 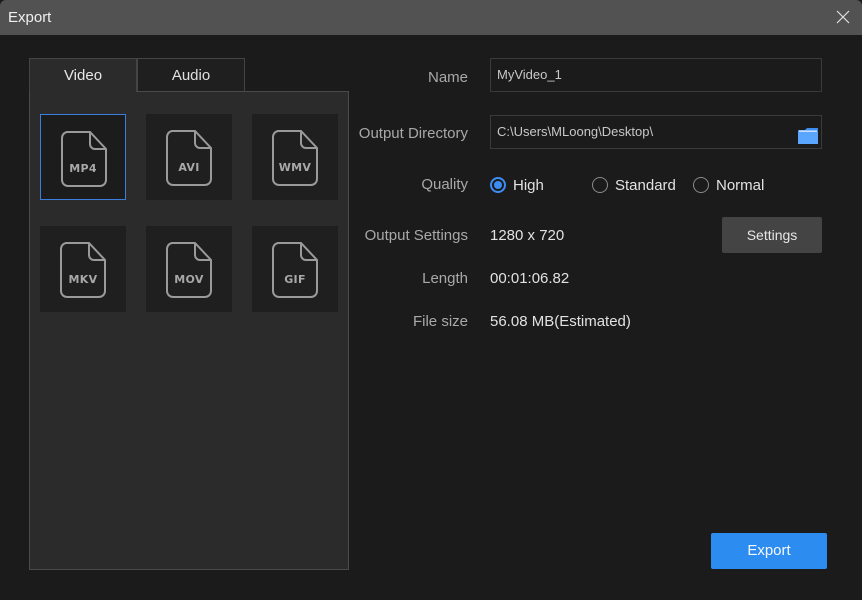 I want to click on quality-high-radio: High, so click(x=517, y=185).